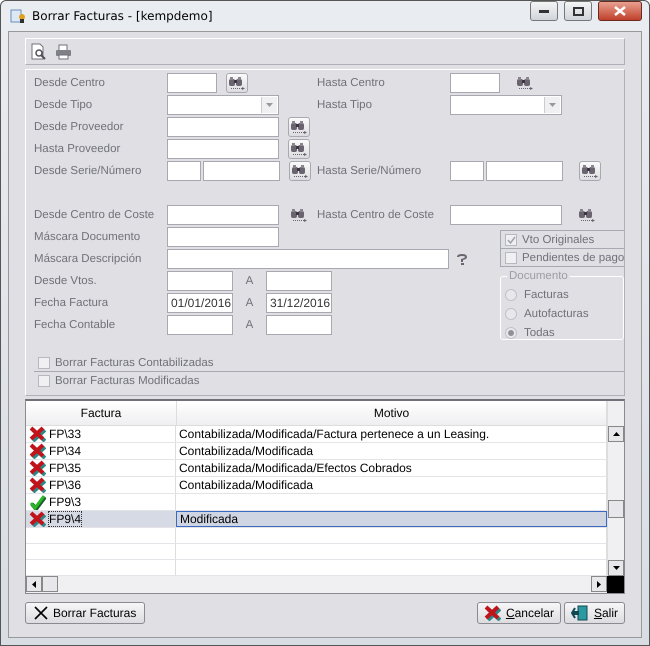 This screenshot has width=650, height=646. What do you see at coordinates (38, 51) in the screenshot?
I see `preview-icon` at bounding box center [38, 51].